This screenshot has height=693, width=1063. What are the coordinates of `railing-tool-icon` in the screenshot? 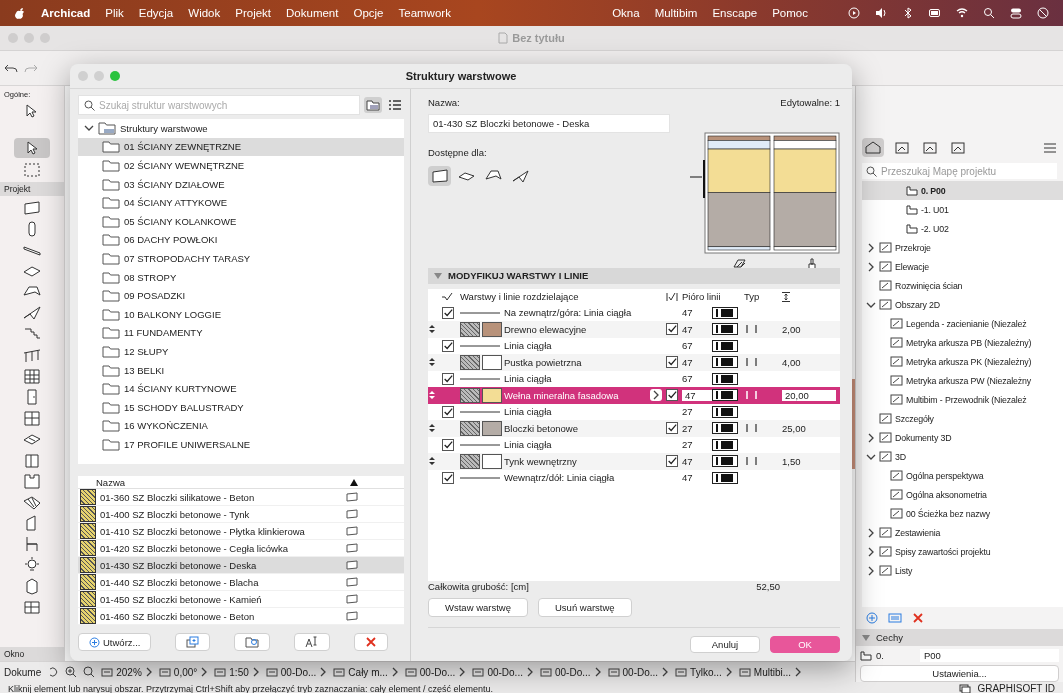 It's located at (32, 355).